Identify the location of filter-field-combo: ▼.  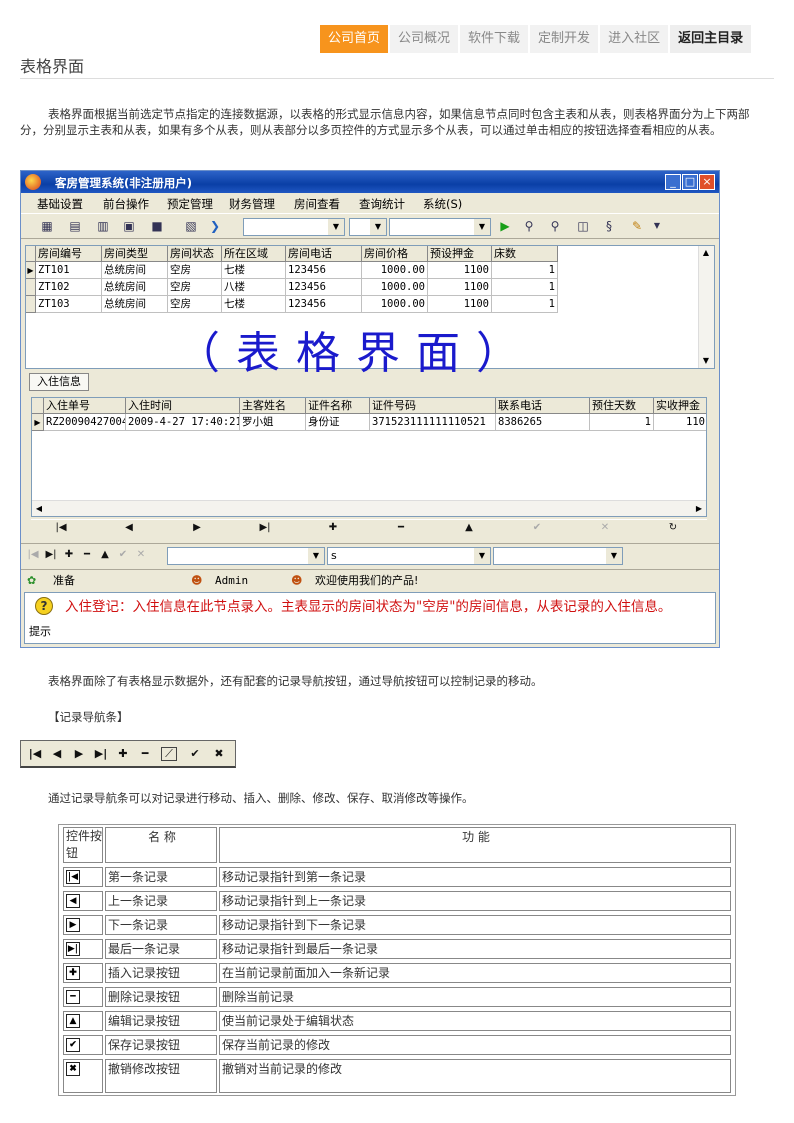
(246, 556).